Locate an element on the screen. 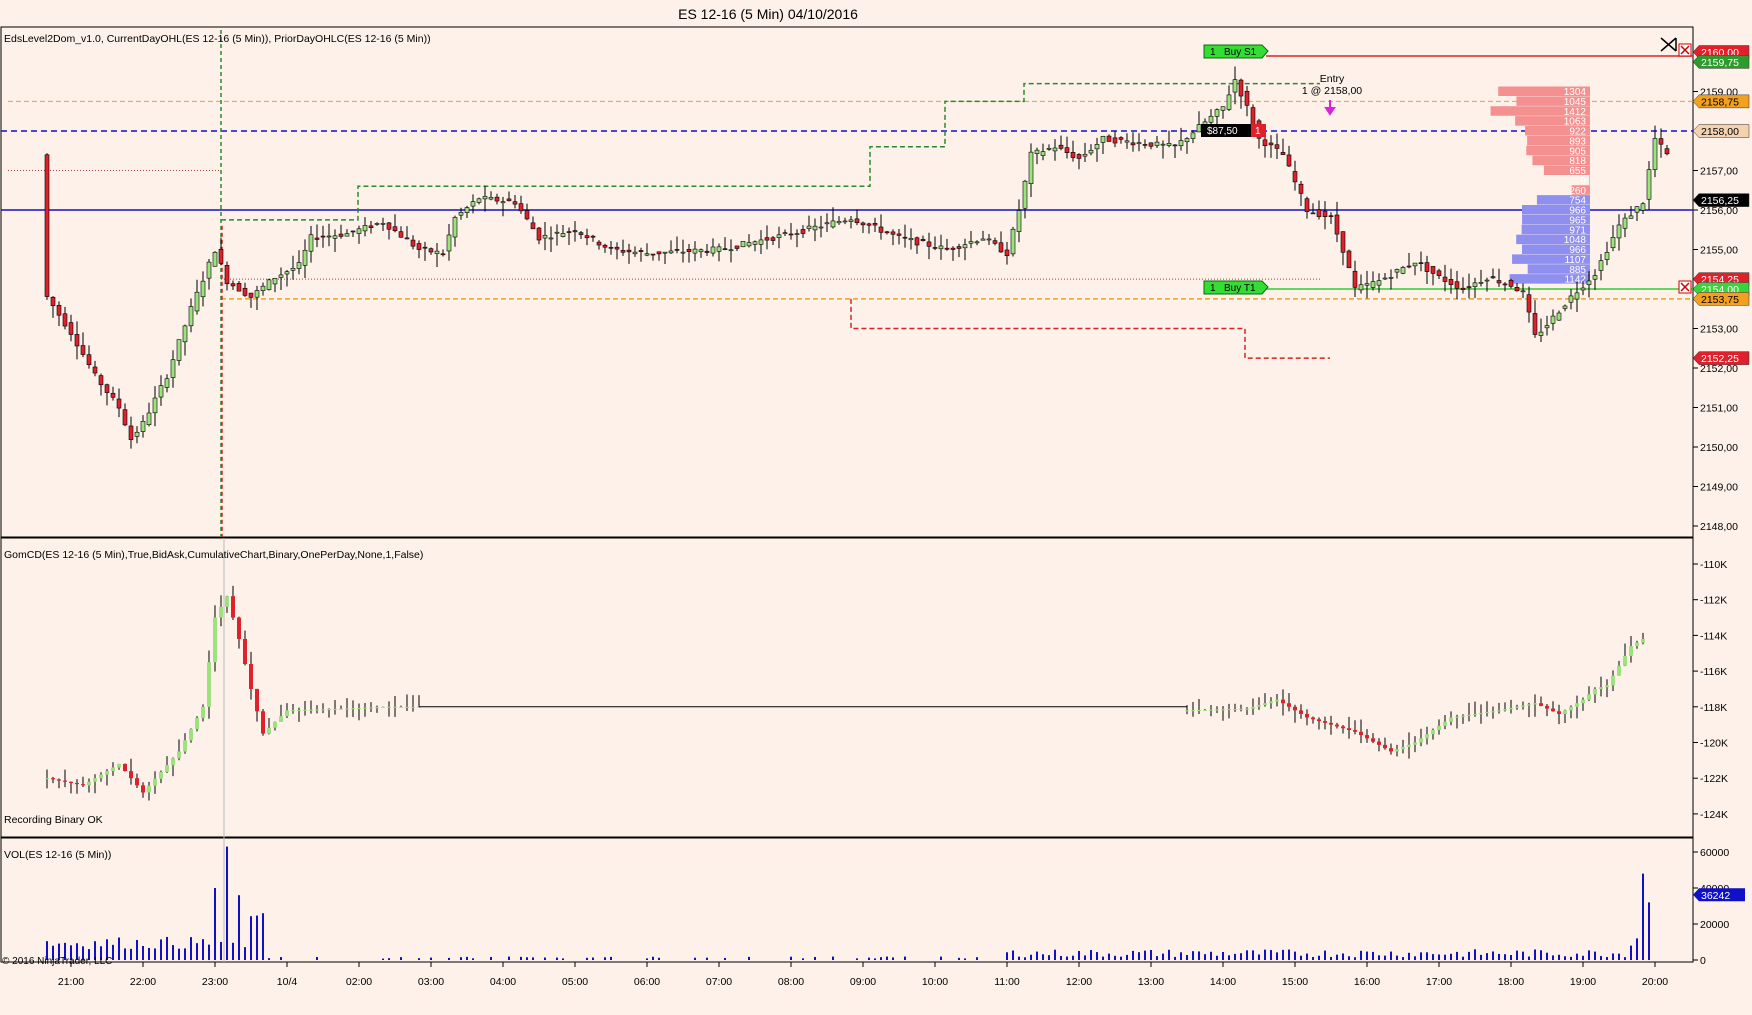  copyright: © 2016 NinjaTrader, LLC is located at coordinates (57, 961).